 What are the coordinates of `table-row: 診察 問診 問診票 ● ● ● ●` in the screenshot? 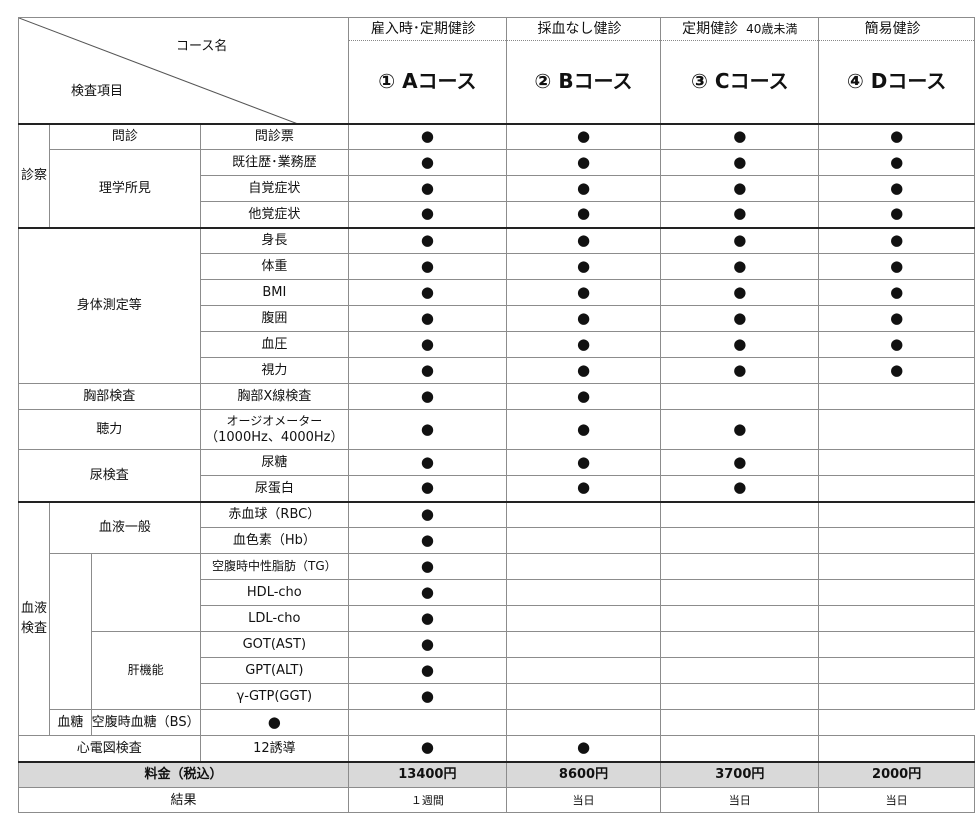 It's located at (496, 175).